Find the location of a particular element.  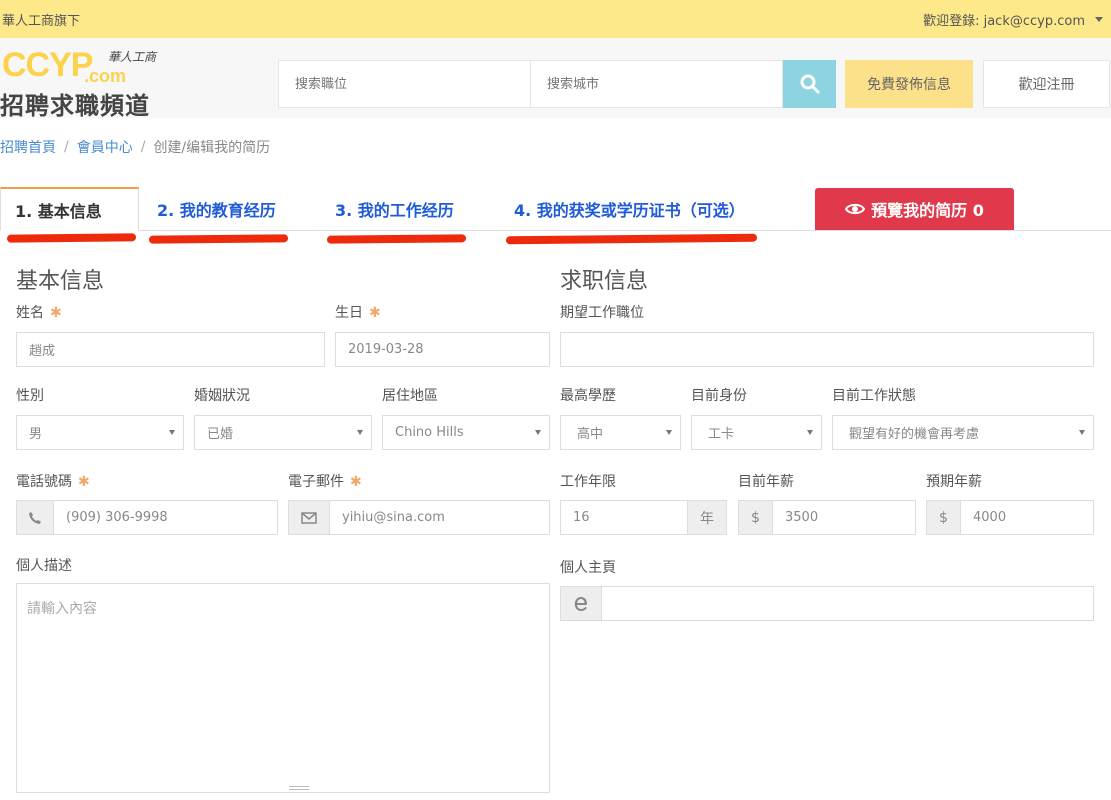

welcome-text: 歡迎登錄: jack@ccyp.com is located at coordinates (1004, 21).